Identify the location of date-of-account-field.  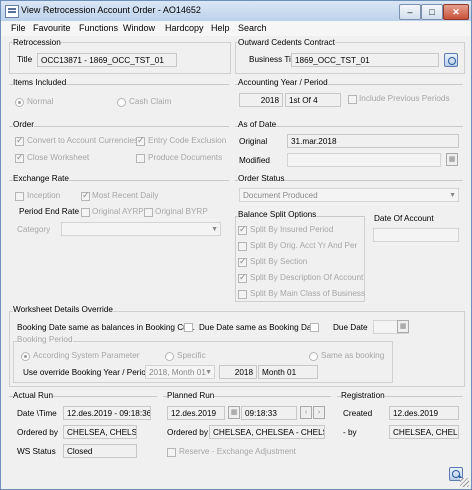
(416, 235).